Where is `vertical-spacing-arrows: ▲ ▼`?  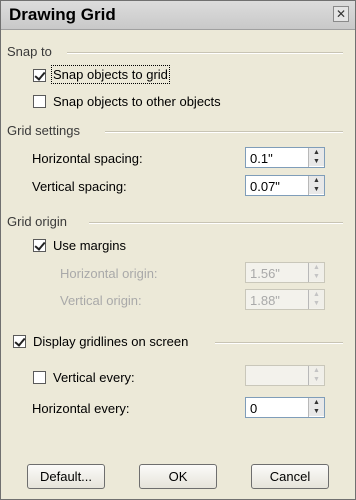
vertical-spacing-arrows: ▲ ▼ is located at coordinates (316, 185).